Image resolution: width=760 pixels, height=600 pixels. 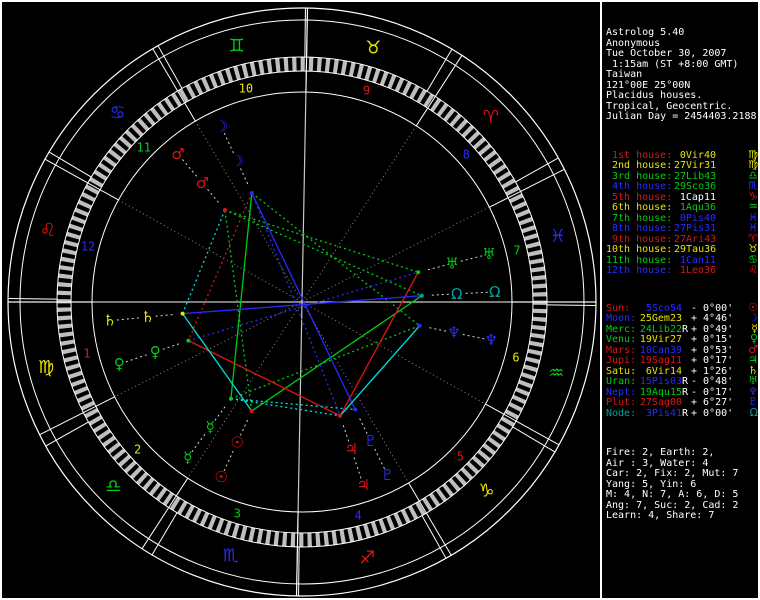 I want to click on moon-inner-icon: ☽, so click(x=236, y=161).